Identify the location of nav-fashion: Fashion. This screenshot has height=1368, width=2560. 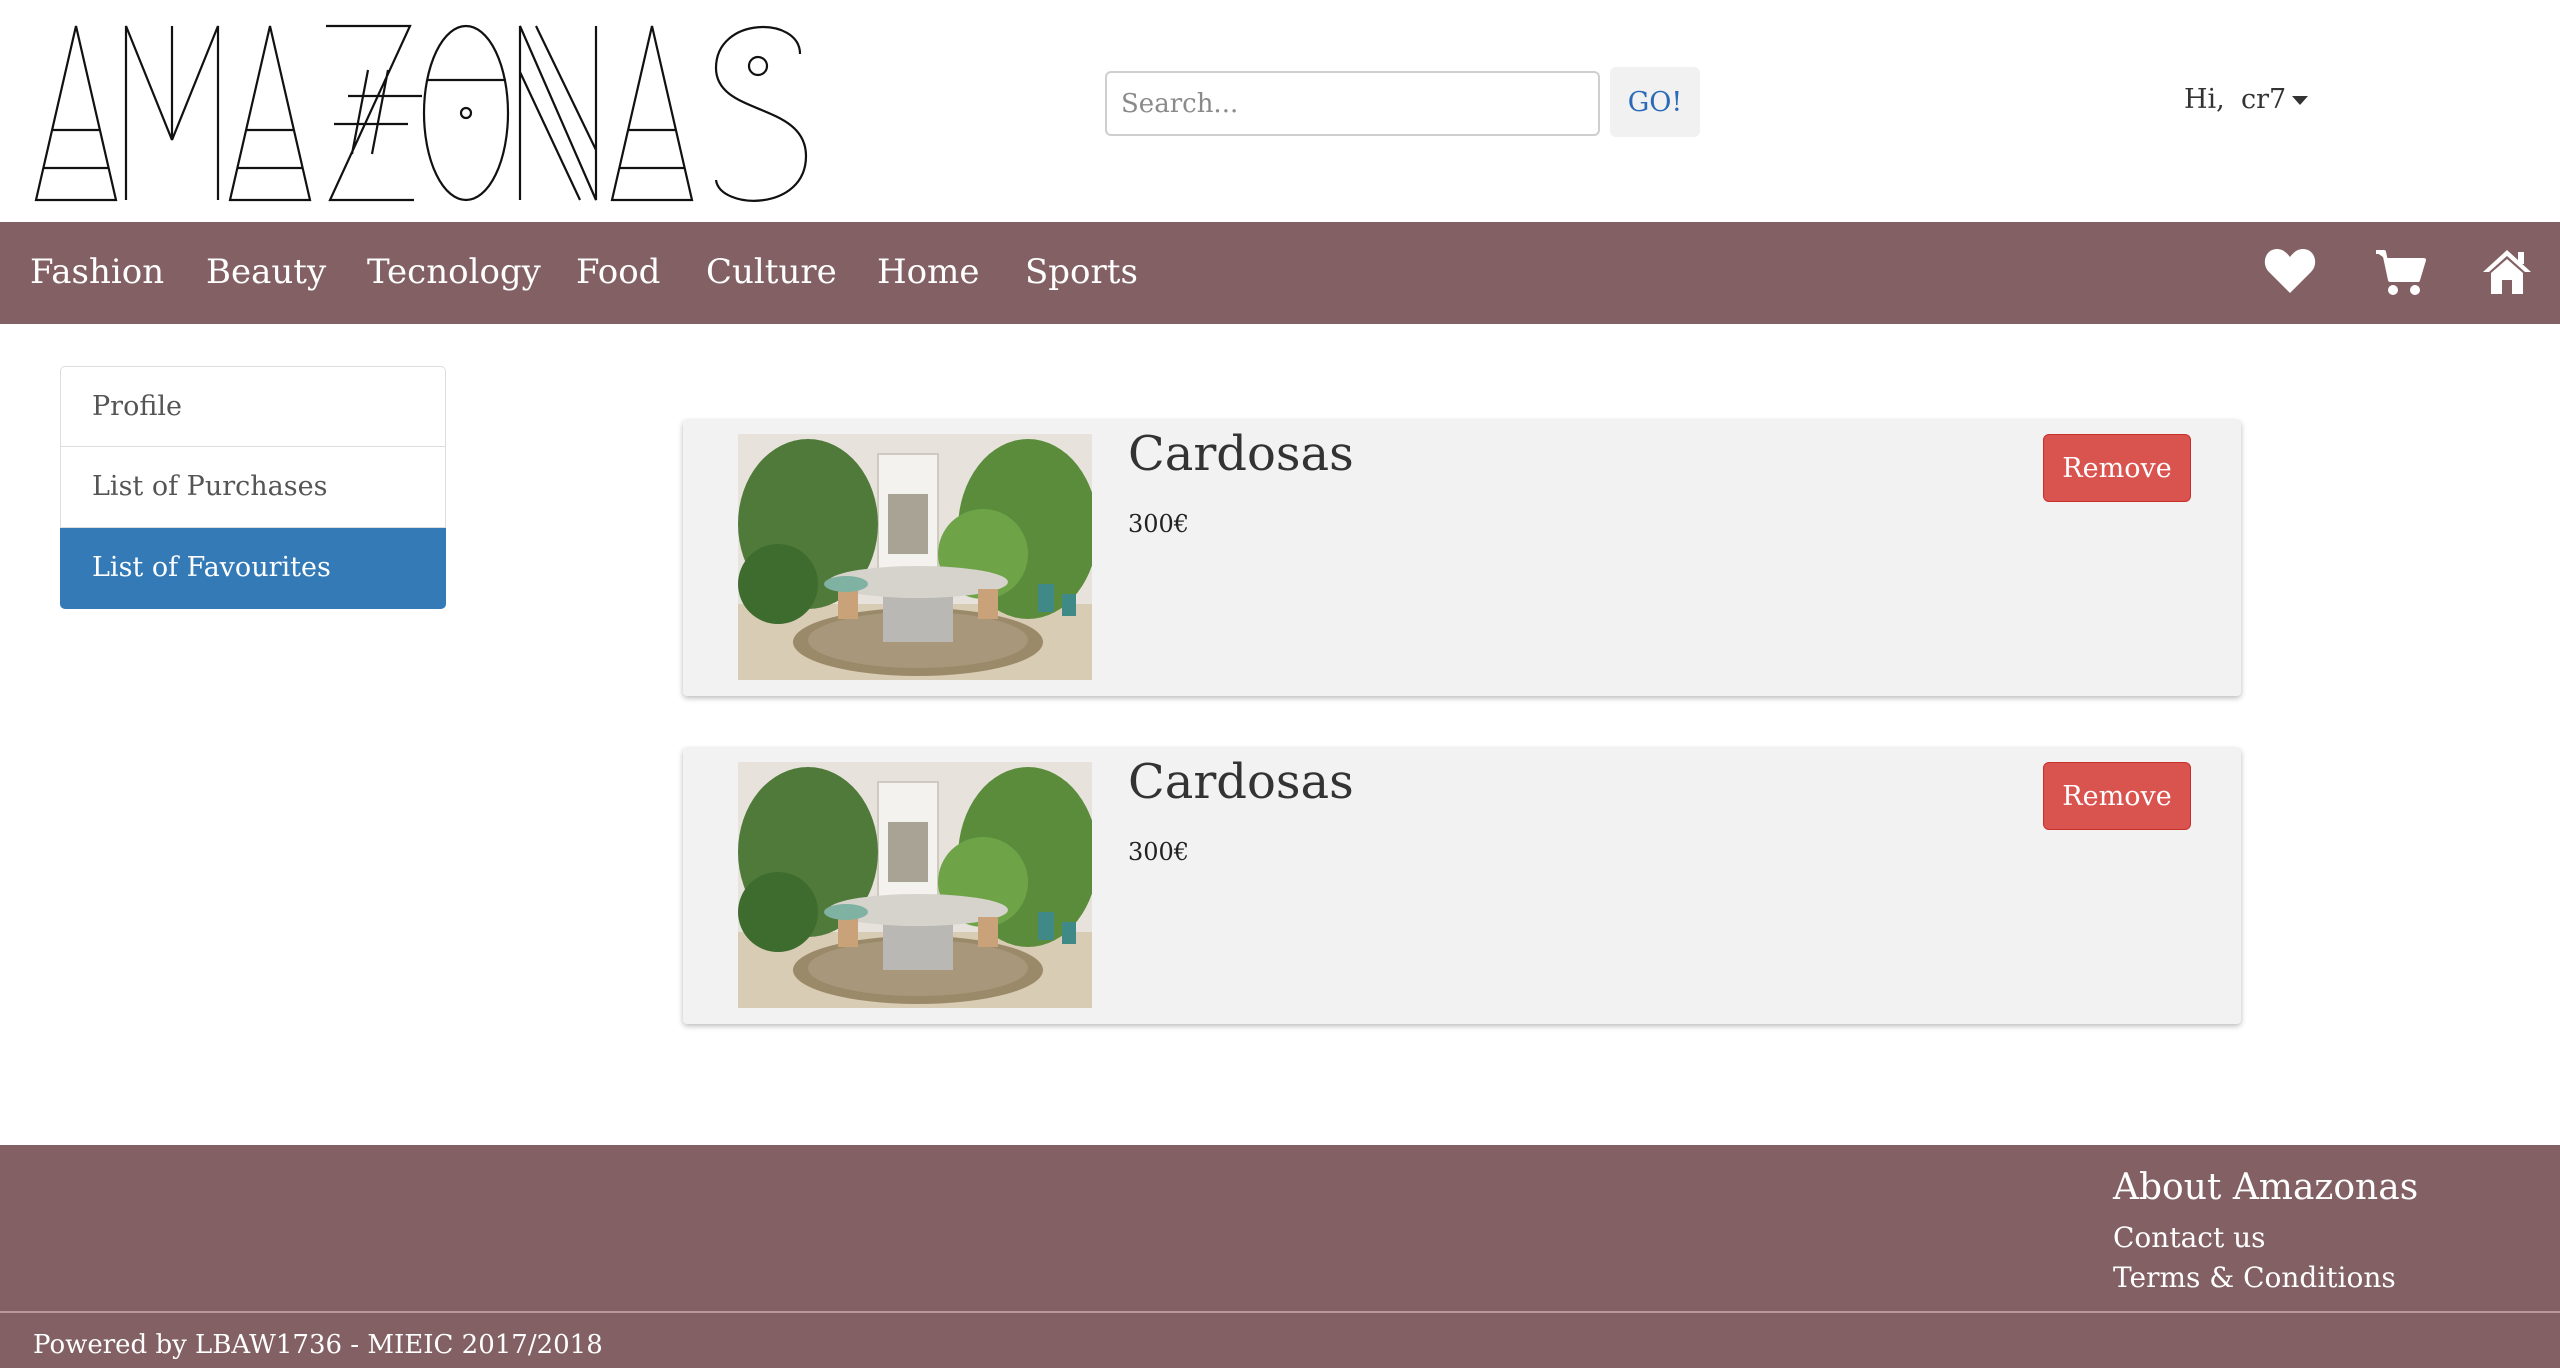
(97, 273).